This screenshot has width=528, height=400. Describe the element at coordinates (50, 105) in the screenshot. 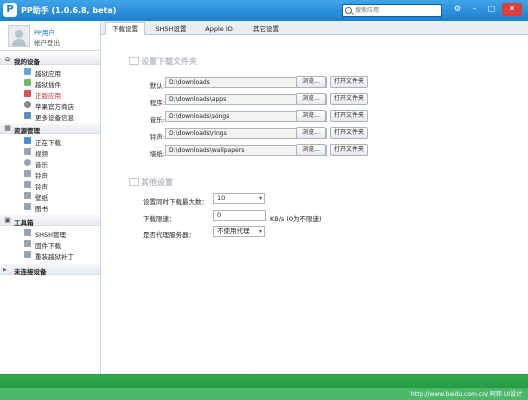

I see `sidebar-item-apple-store: 苹果官方商店` at that location.